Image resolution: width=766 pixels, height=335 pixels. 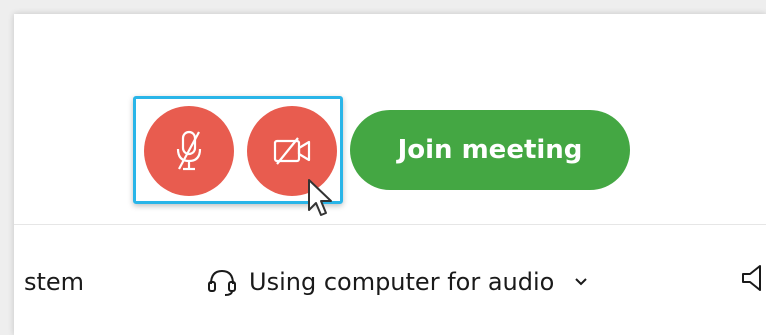 I want to click on speaker-button, so click(x=751, y=280).